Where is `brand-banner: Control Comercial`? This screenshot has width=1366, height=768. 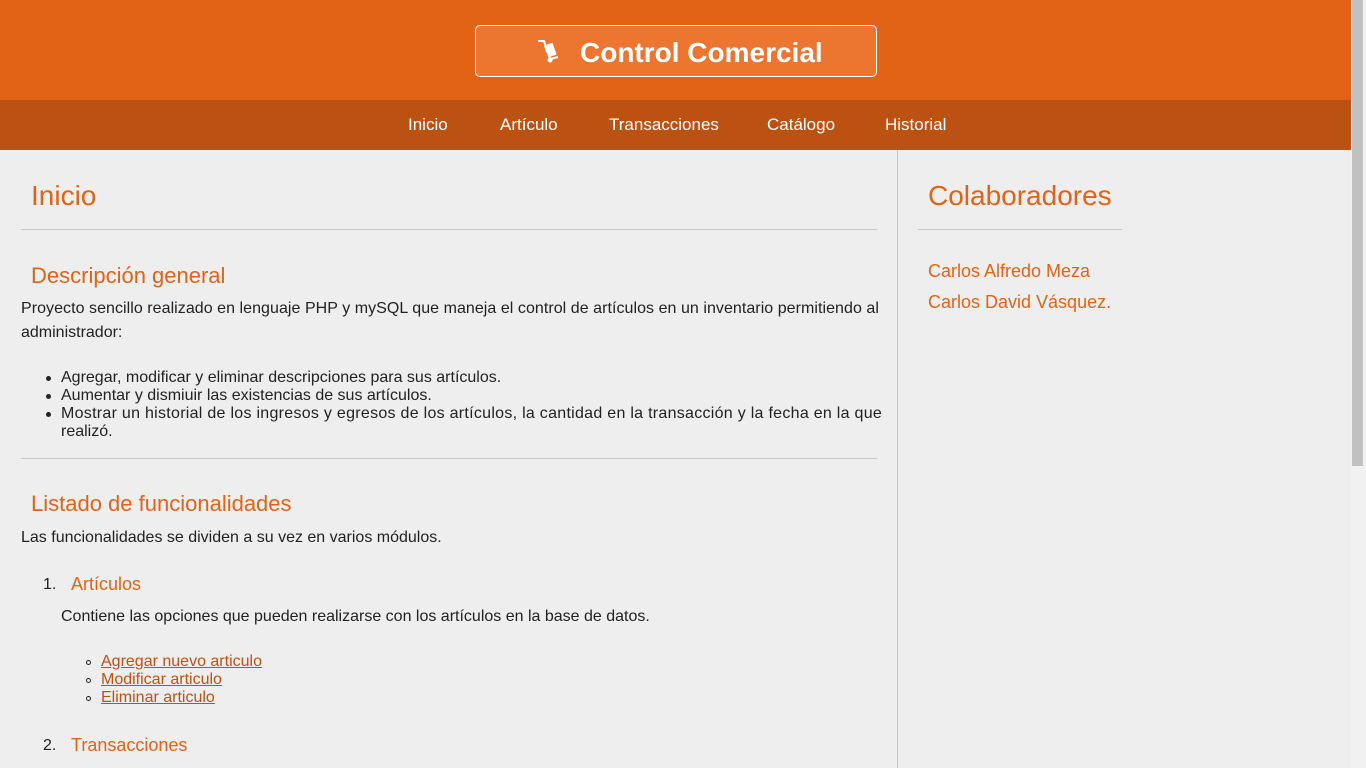
brand-banner: Control Comercial is located at coordinates (676, 51).